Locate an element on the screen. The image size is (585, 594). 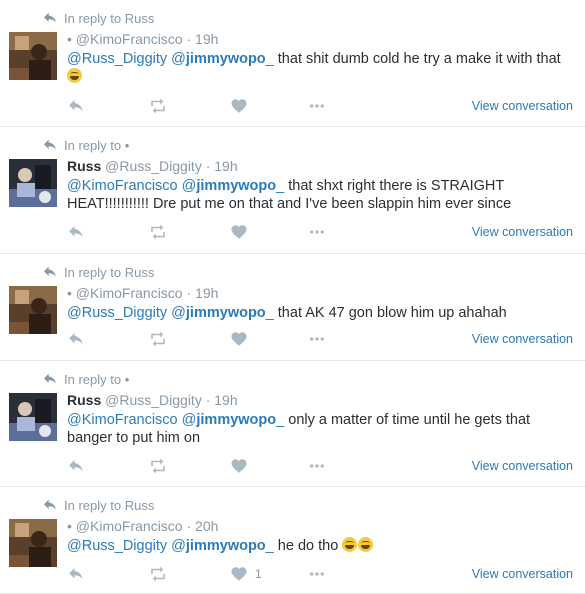
russ-avatar-image is located at coordinates (33, 417).